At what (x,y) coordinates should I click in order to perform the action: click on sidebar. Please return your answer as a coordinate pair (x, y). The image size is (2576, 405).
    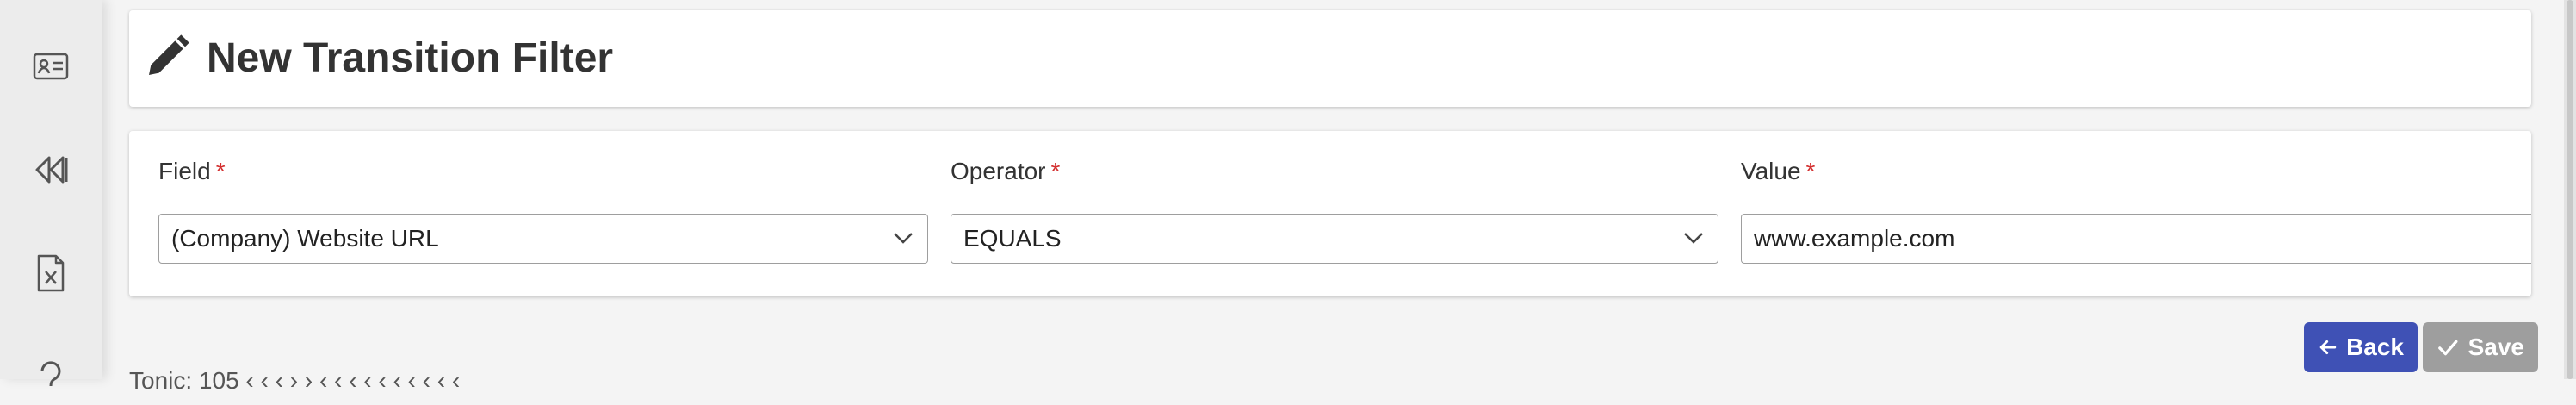
    Looking at the image, I should click on (51, 193).